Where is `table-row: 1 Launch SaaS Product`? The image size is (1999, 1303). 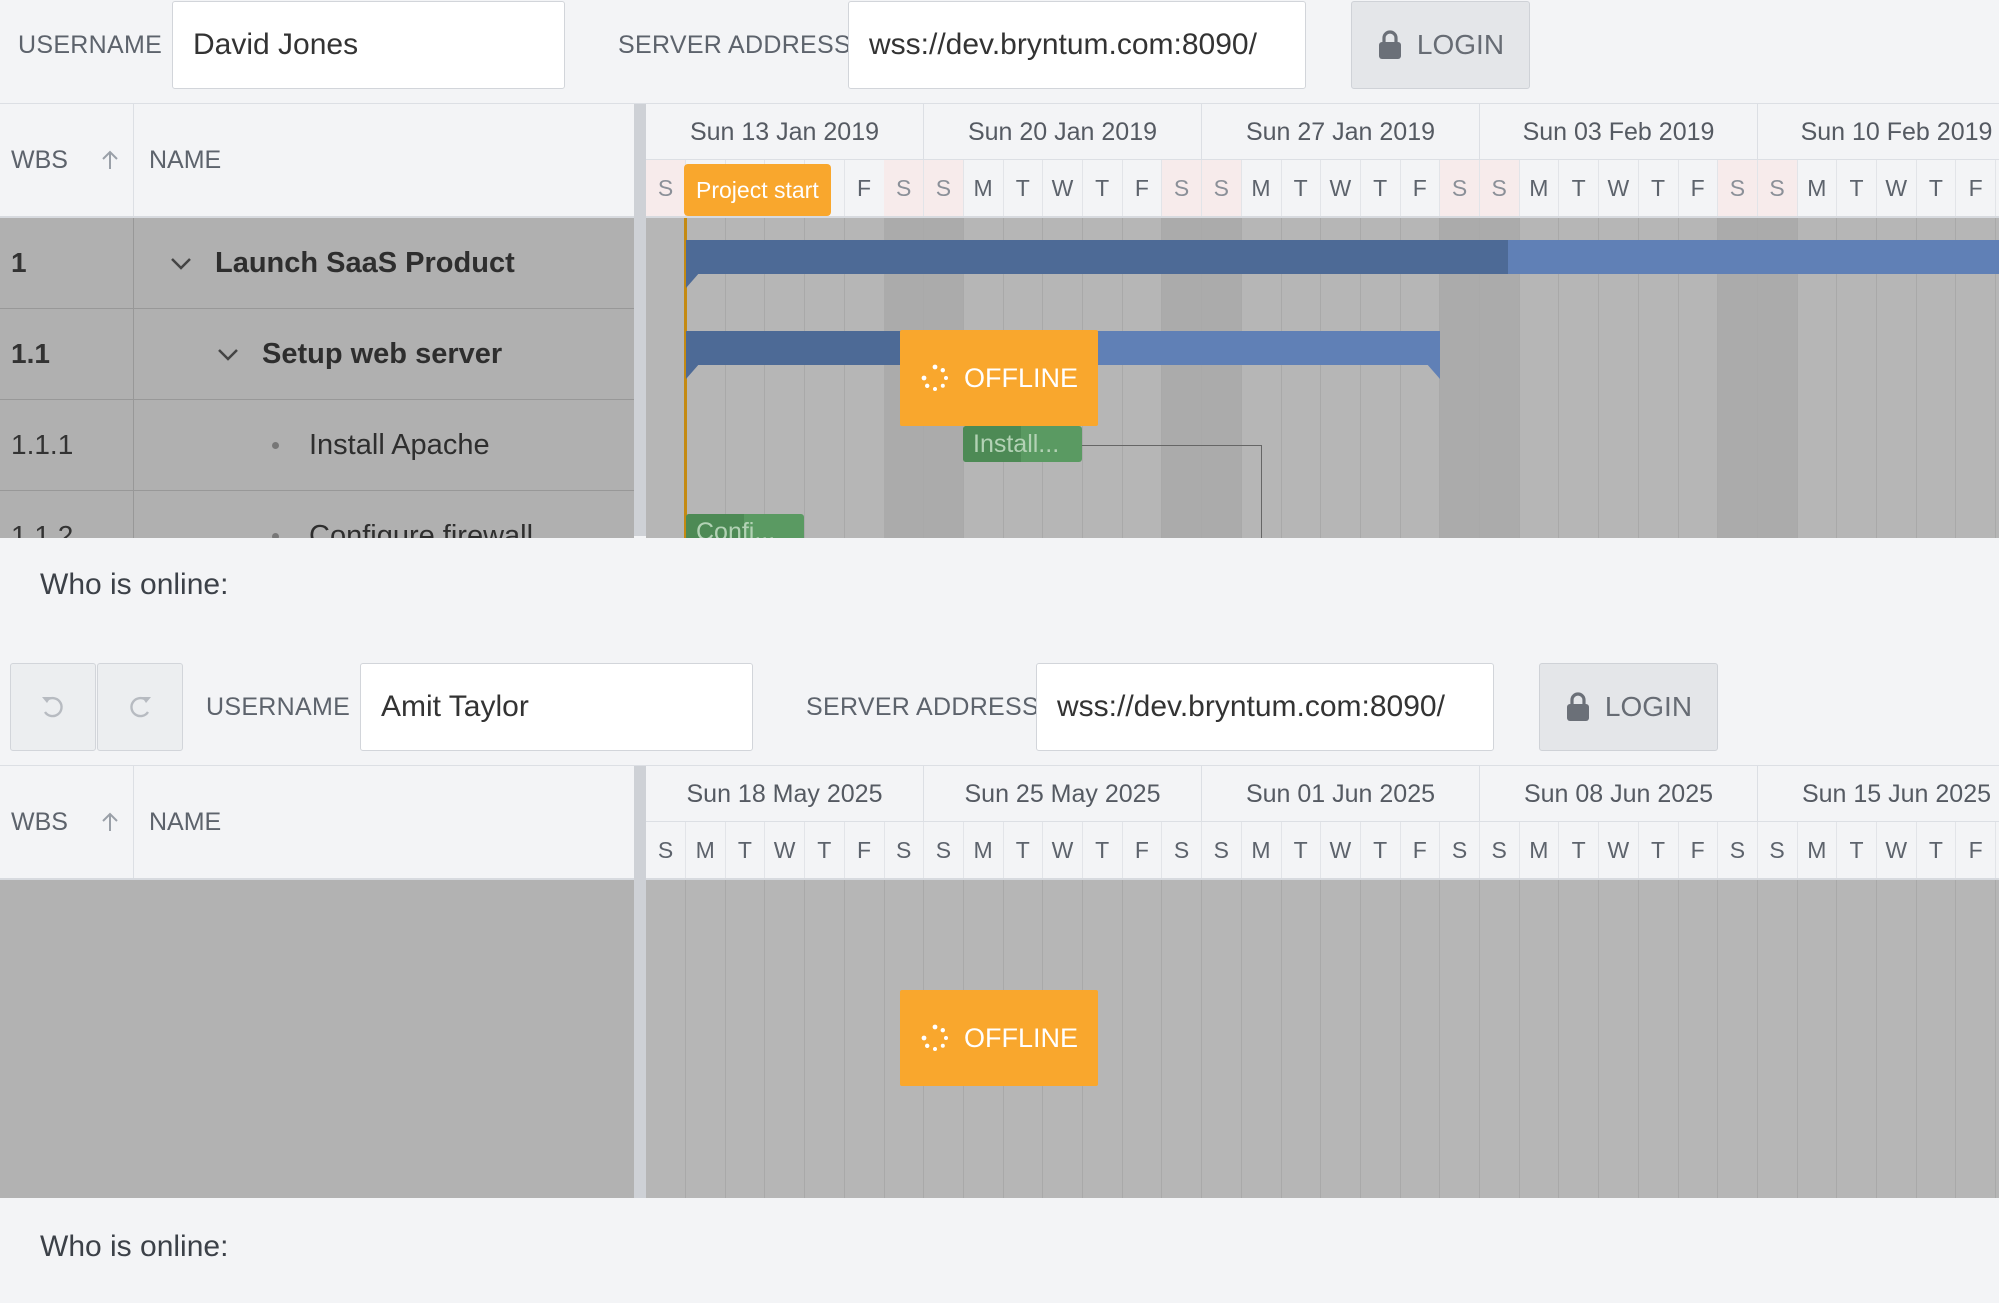 table-row: 1 Launch SaaS Product is located at coordinates (317, 263).